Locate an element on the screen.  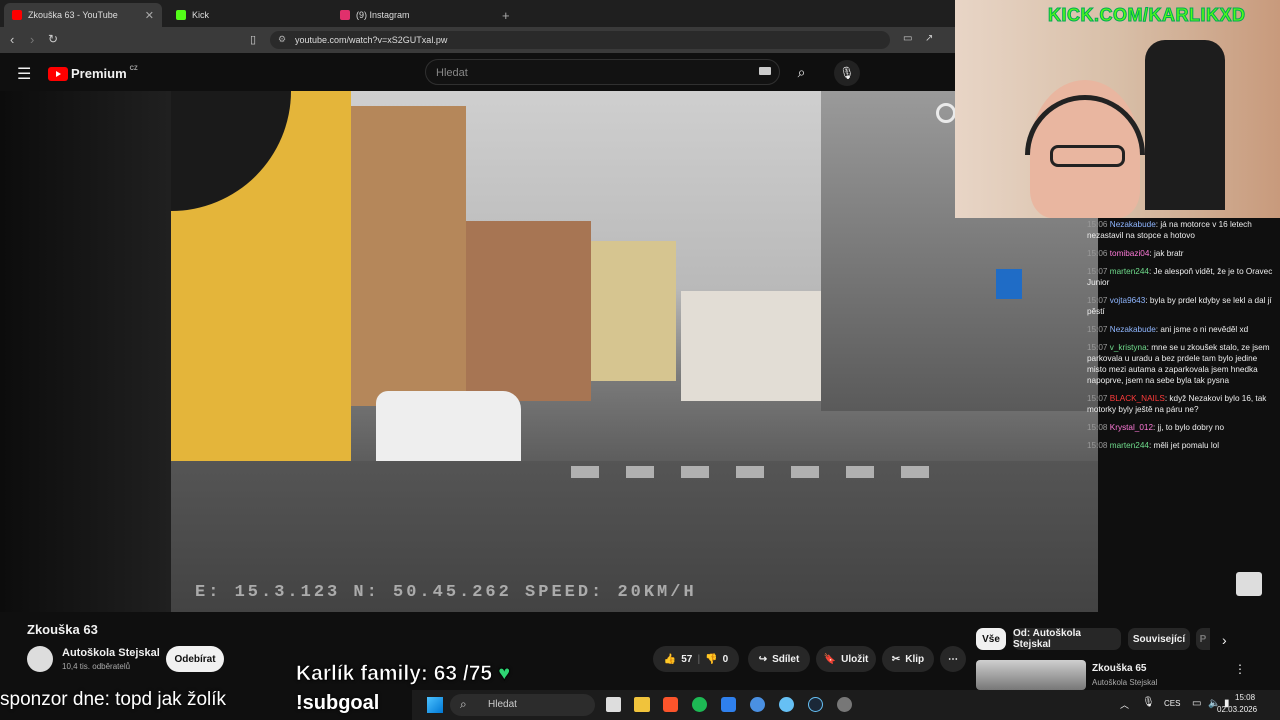
chat-username: BLACK_NAILS is located at coordinates (1137, 398).